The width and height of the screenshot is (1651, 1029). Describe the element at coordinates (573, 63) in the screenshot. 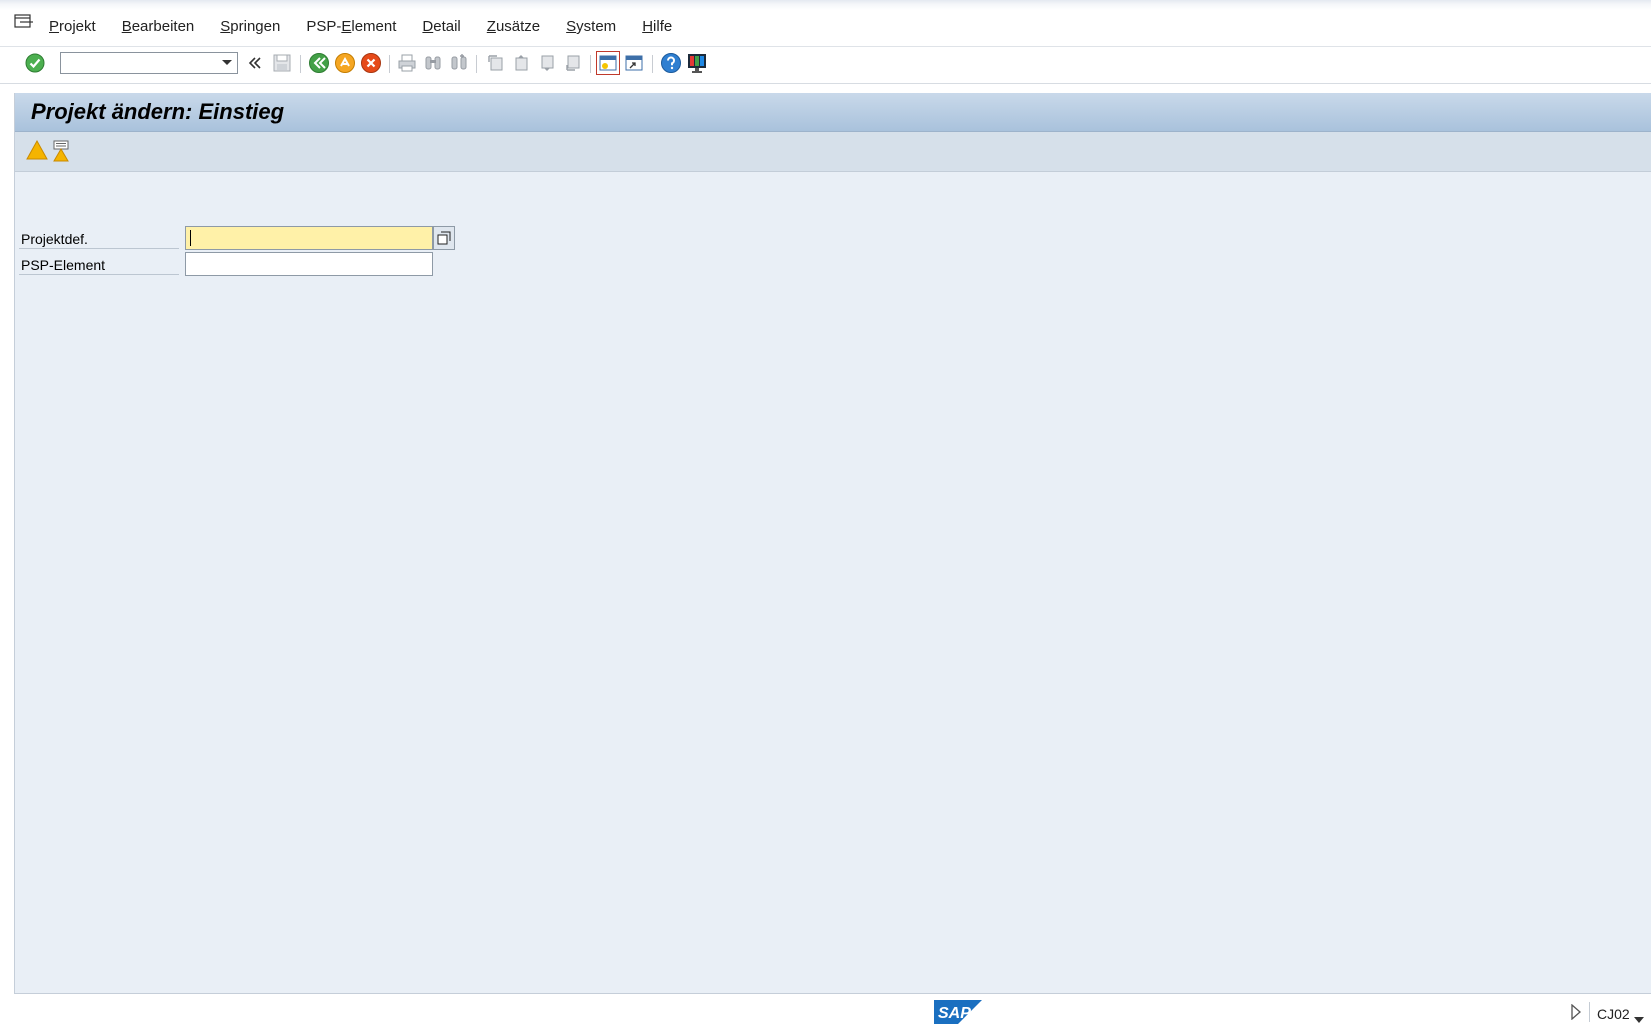

I see `last-page-icon` at that location.